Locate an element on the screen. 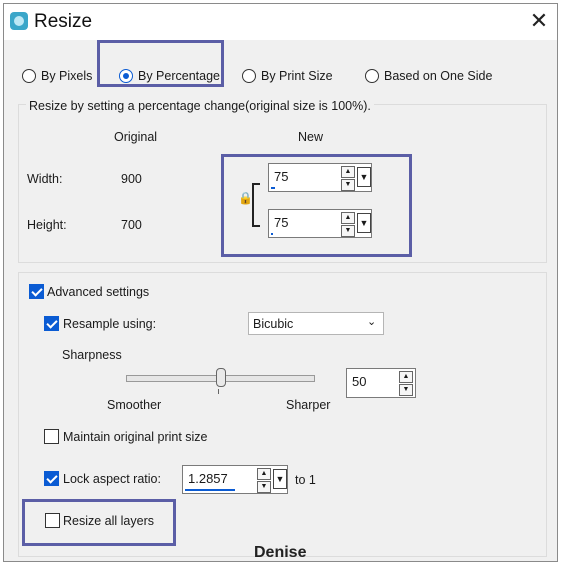 Image resolution: width=563 pixels, height=565 pixels. radio-label: By Pixels is located at coordinates (67, 76).